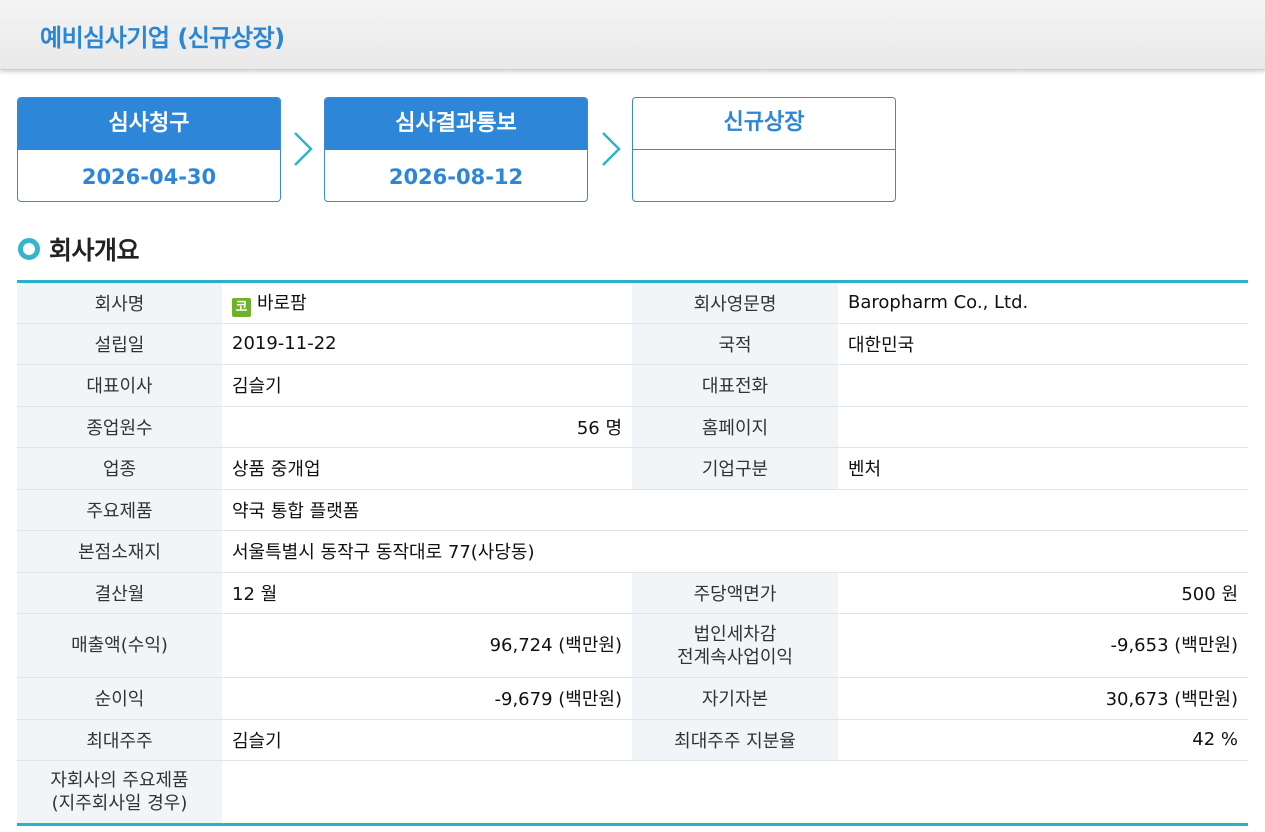 This screenshot has width=1265, height=832. Describe the element at coordinates (427, 468) in the screenshot. I see `industry: 상품 중개업` at that location.